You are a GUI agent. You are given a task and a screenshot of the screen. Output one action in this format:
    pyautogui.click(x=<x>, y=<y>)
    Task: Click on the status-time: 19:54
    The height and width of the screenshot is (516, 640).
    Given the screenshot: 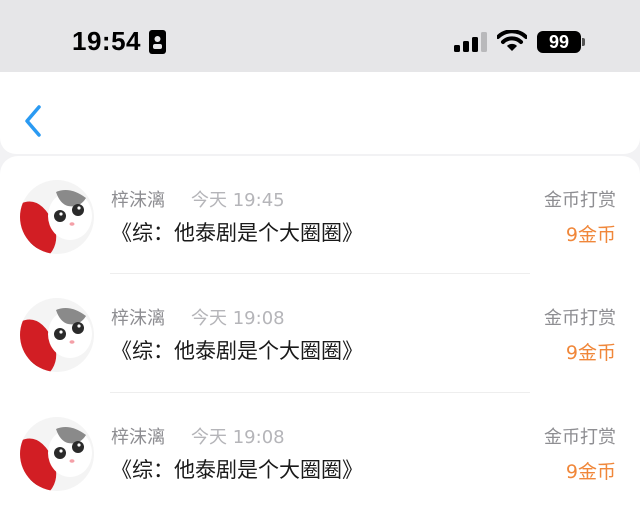 What is the action you would take?
    pyautogui.click(x=106, y=41)
    